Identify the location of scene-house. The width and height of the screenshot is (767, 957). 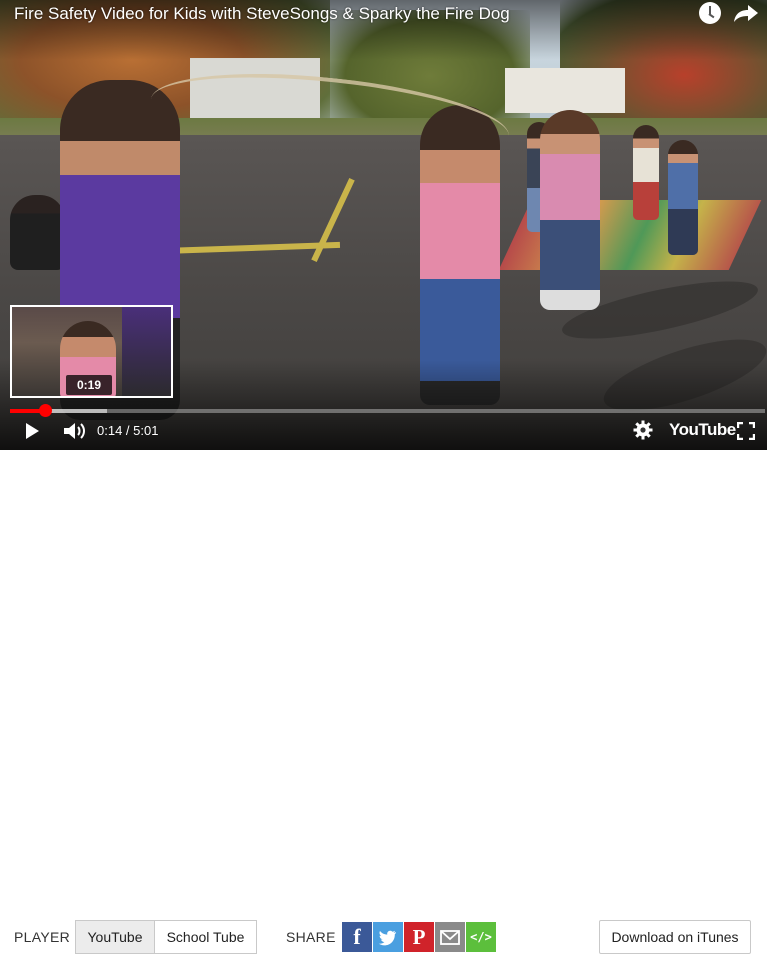
(565, 90).